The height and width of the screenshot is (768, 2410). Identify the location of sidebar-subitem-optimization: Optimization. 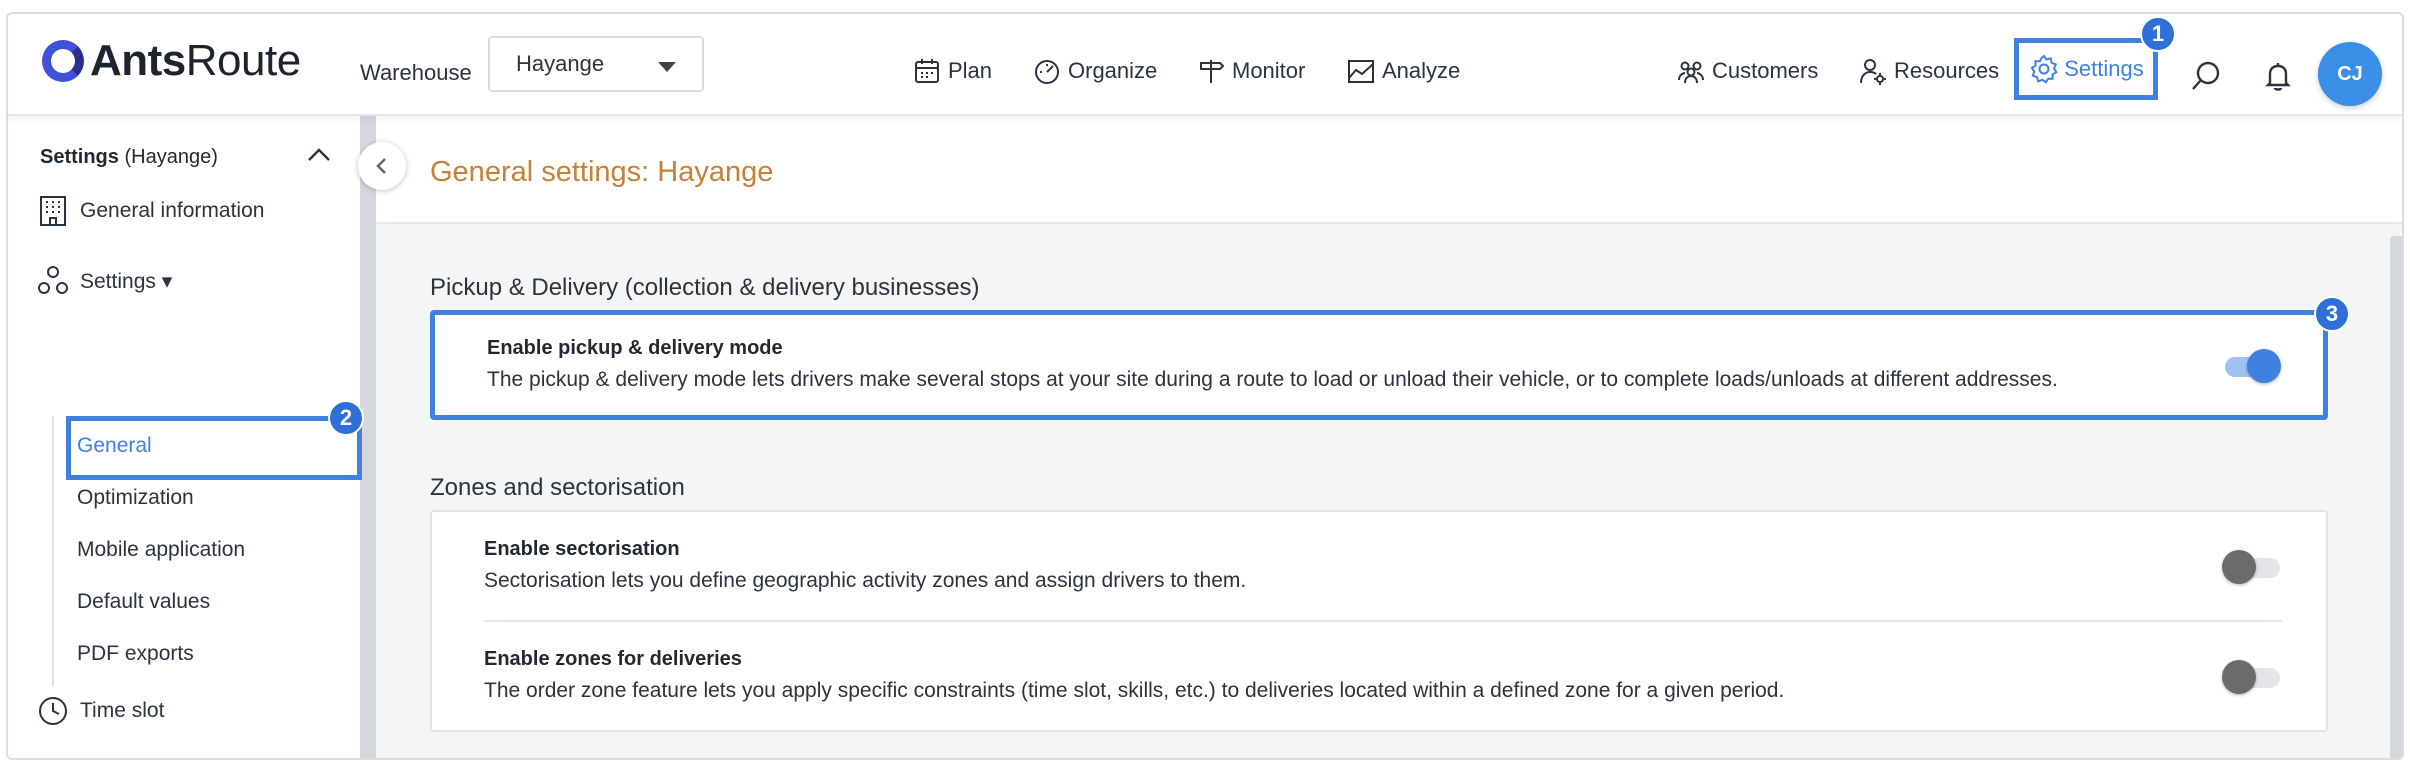
(135, 498).